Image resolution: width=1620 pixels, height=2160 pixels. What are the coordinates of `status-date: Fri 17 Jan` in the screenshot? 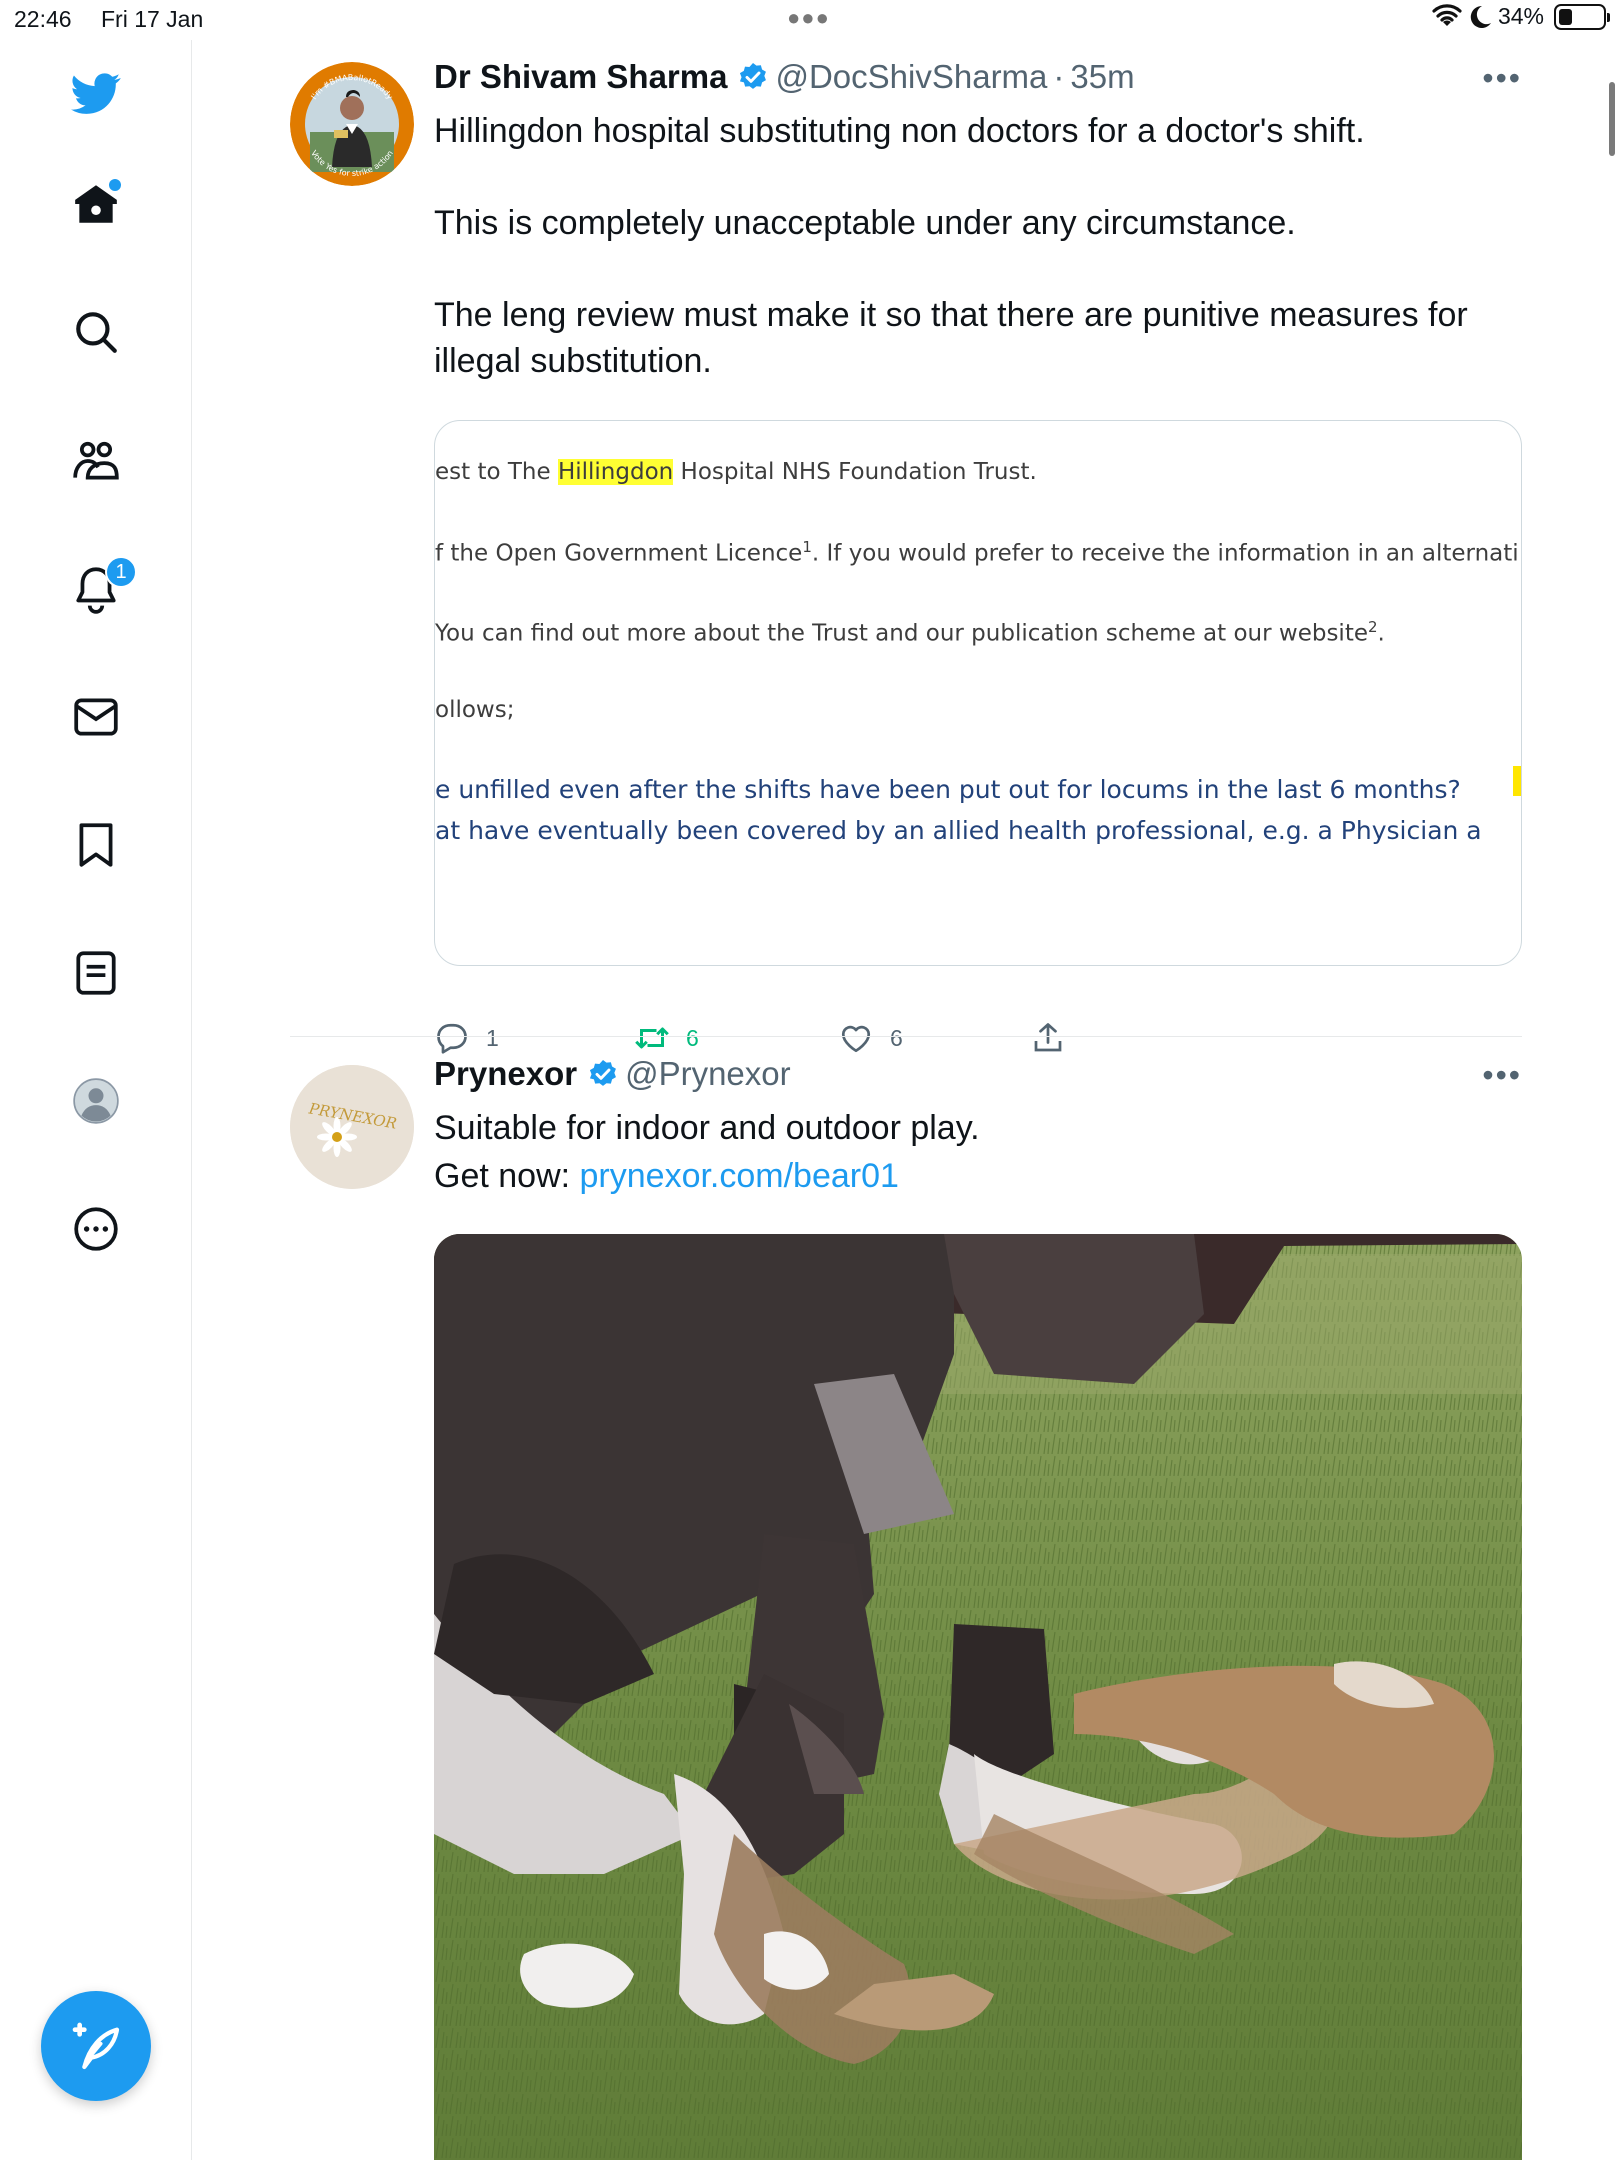 It's located at (152, 19).